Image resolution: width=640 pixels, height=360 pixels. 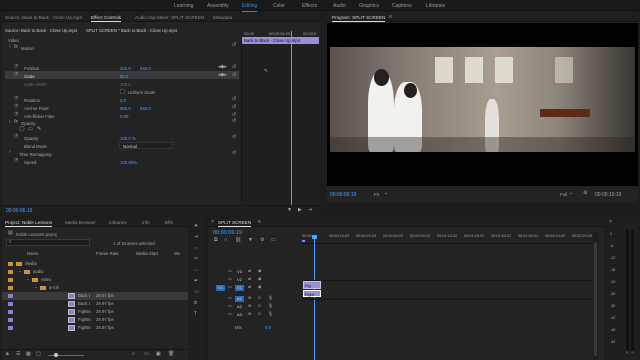 What do you see at coordinates (107, 253) in the screenshot?
I see `column-frame-rate: Frame Rate` at bounding box center [107, 253].